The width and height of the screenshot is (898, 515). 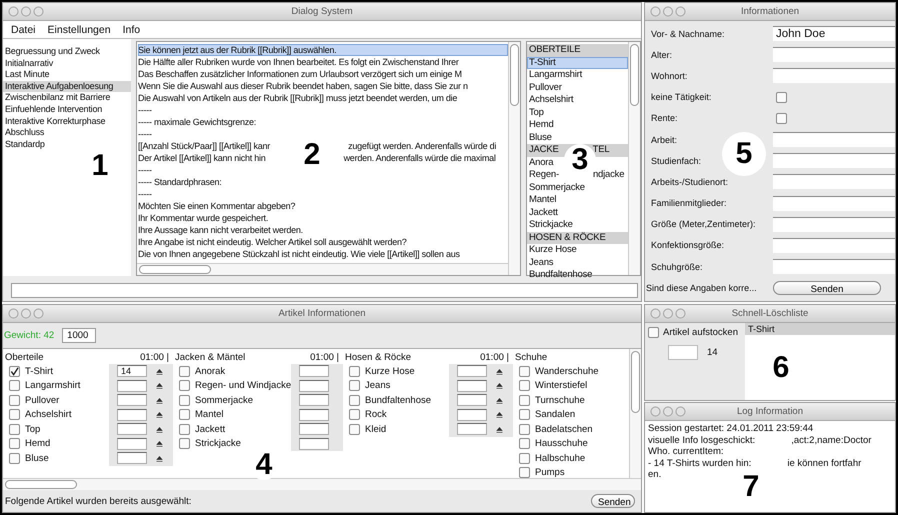 I want to click on list-item: T-Shirt, so click(x=577, y=62).